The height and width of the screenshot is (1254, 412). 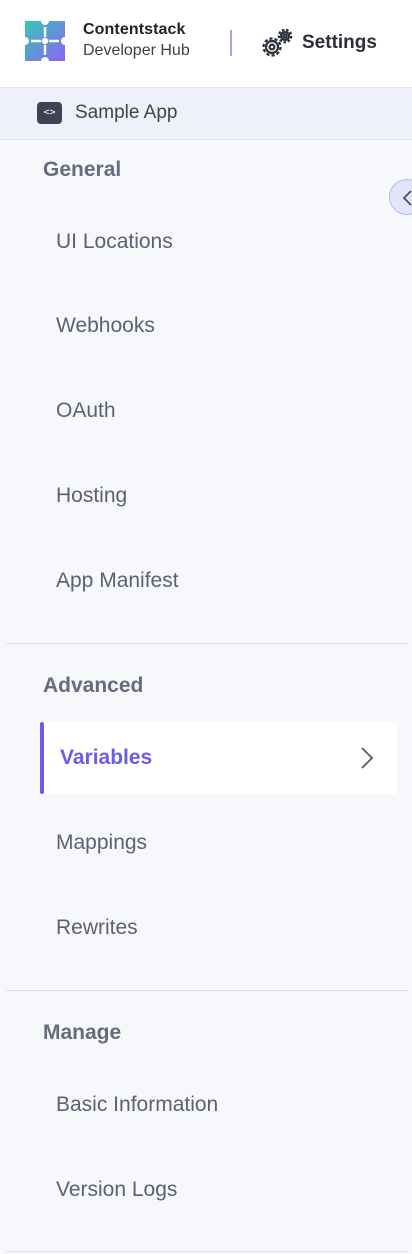 What do you see at coordinates (106, 757) in the screenshot?
I see `nav-item-variables-label: Variables` at bounding box center [106, 757].